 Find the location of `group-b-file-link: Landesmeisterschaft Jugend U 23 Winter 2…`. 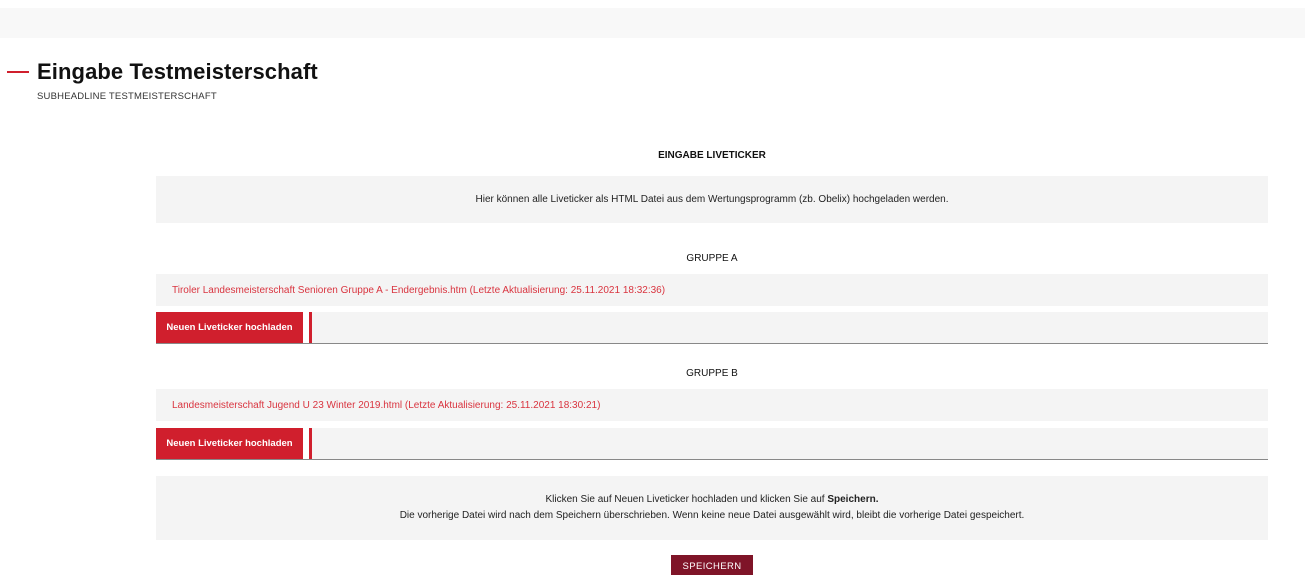

group-b-file-link: Landesmeisterschaft Jugend U 23 Winter 2… is located at coordinates (712, 405).